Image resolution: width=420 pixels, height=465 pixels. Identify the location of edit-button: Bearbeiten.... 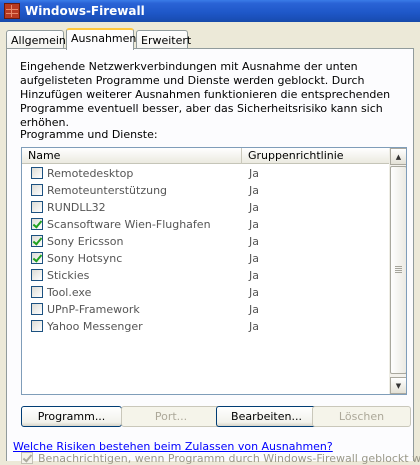
(266, 416).